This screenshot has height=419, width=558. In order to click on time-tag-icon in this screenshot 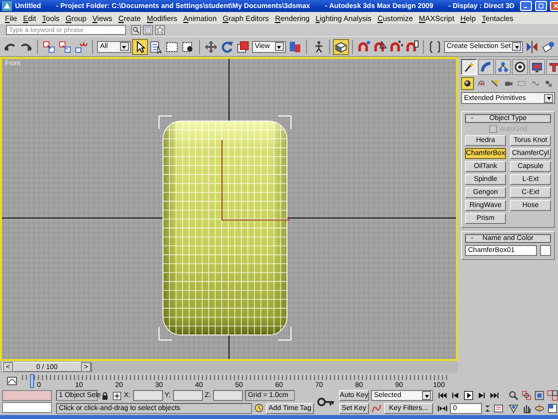, I will do `click(259, 408)`.